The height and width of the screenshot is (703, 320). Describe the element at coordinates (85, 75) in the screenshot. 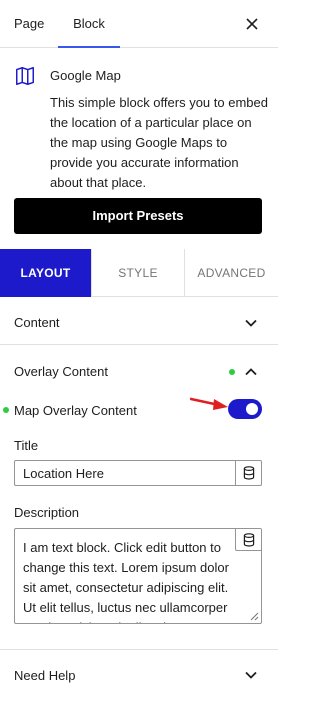

I see `block-title: Google Map` at that location.